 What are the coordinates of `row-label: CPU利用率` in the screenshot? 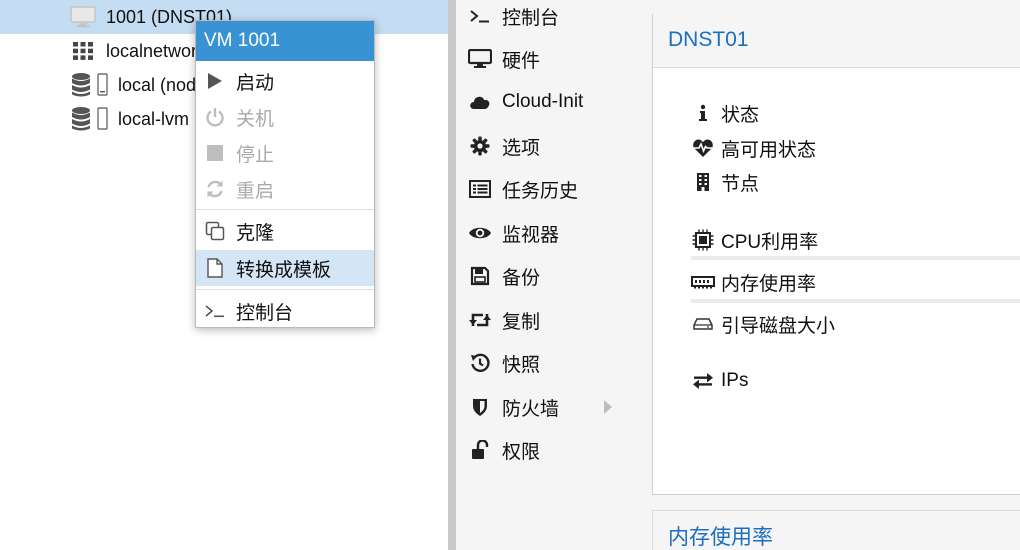 It's located at (770, 242).